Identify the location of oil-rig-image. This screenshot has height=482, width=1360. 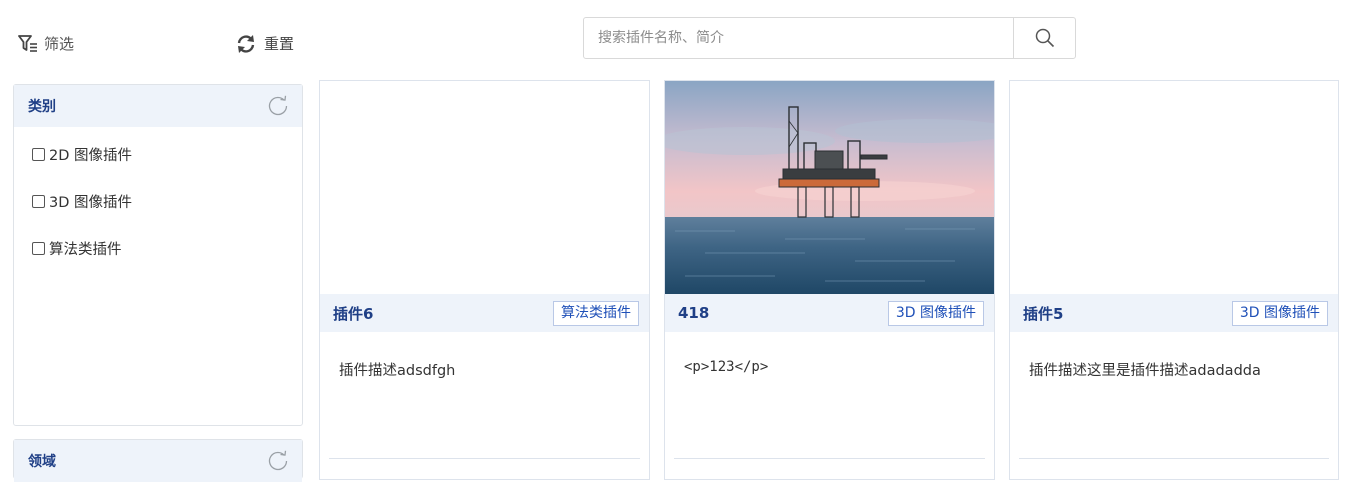
(829, 187).